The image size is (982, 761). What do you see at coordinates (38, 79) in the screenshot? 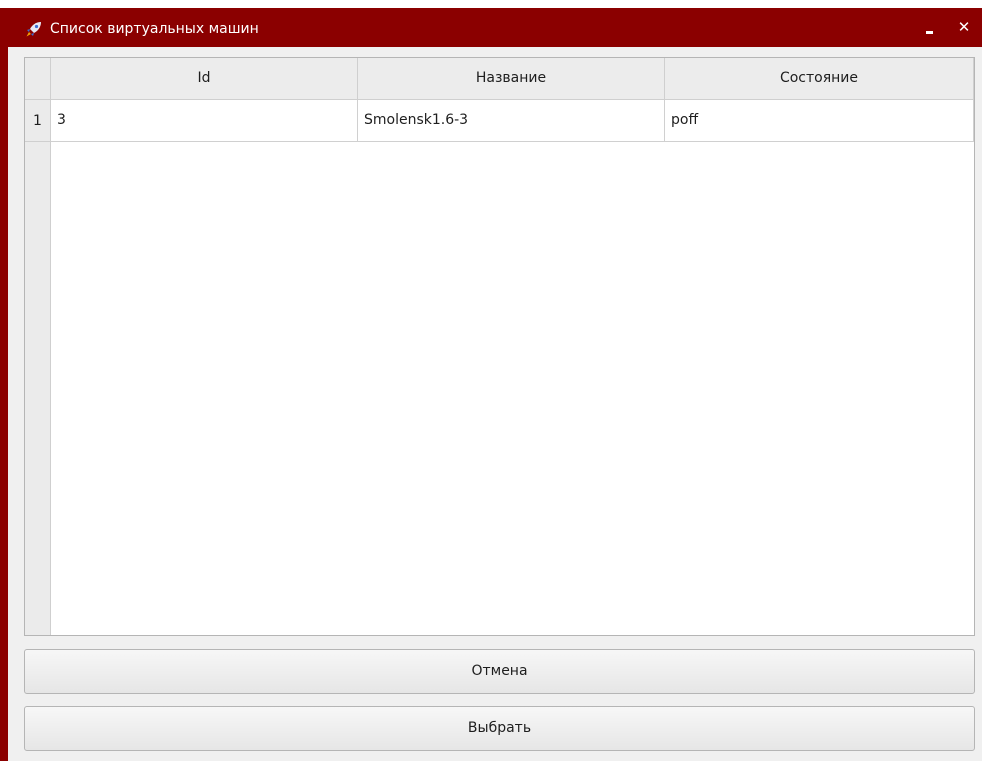
I see `table-corner` at bounding box center [38, 79].